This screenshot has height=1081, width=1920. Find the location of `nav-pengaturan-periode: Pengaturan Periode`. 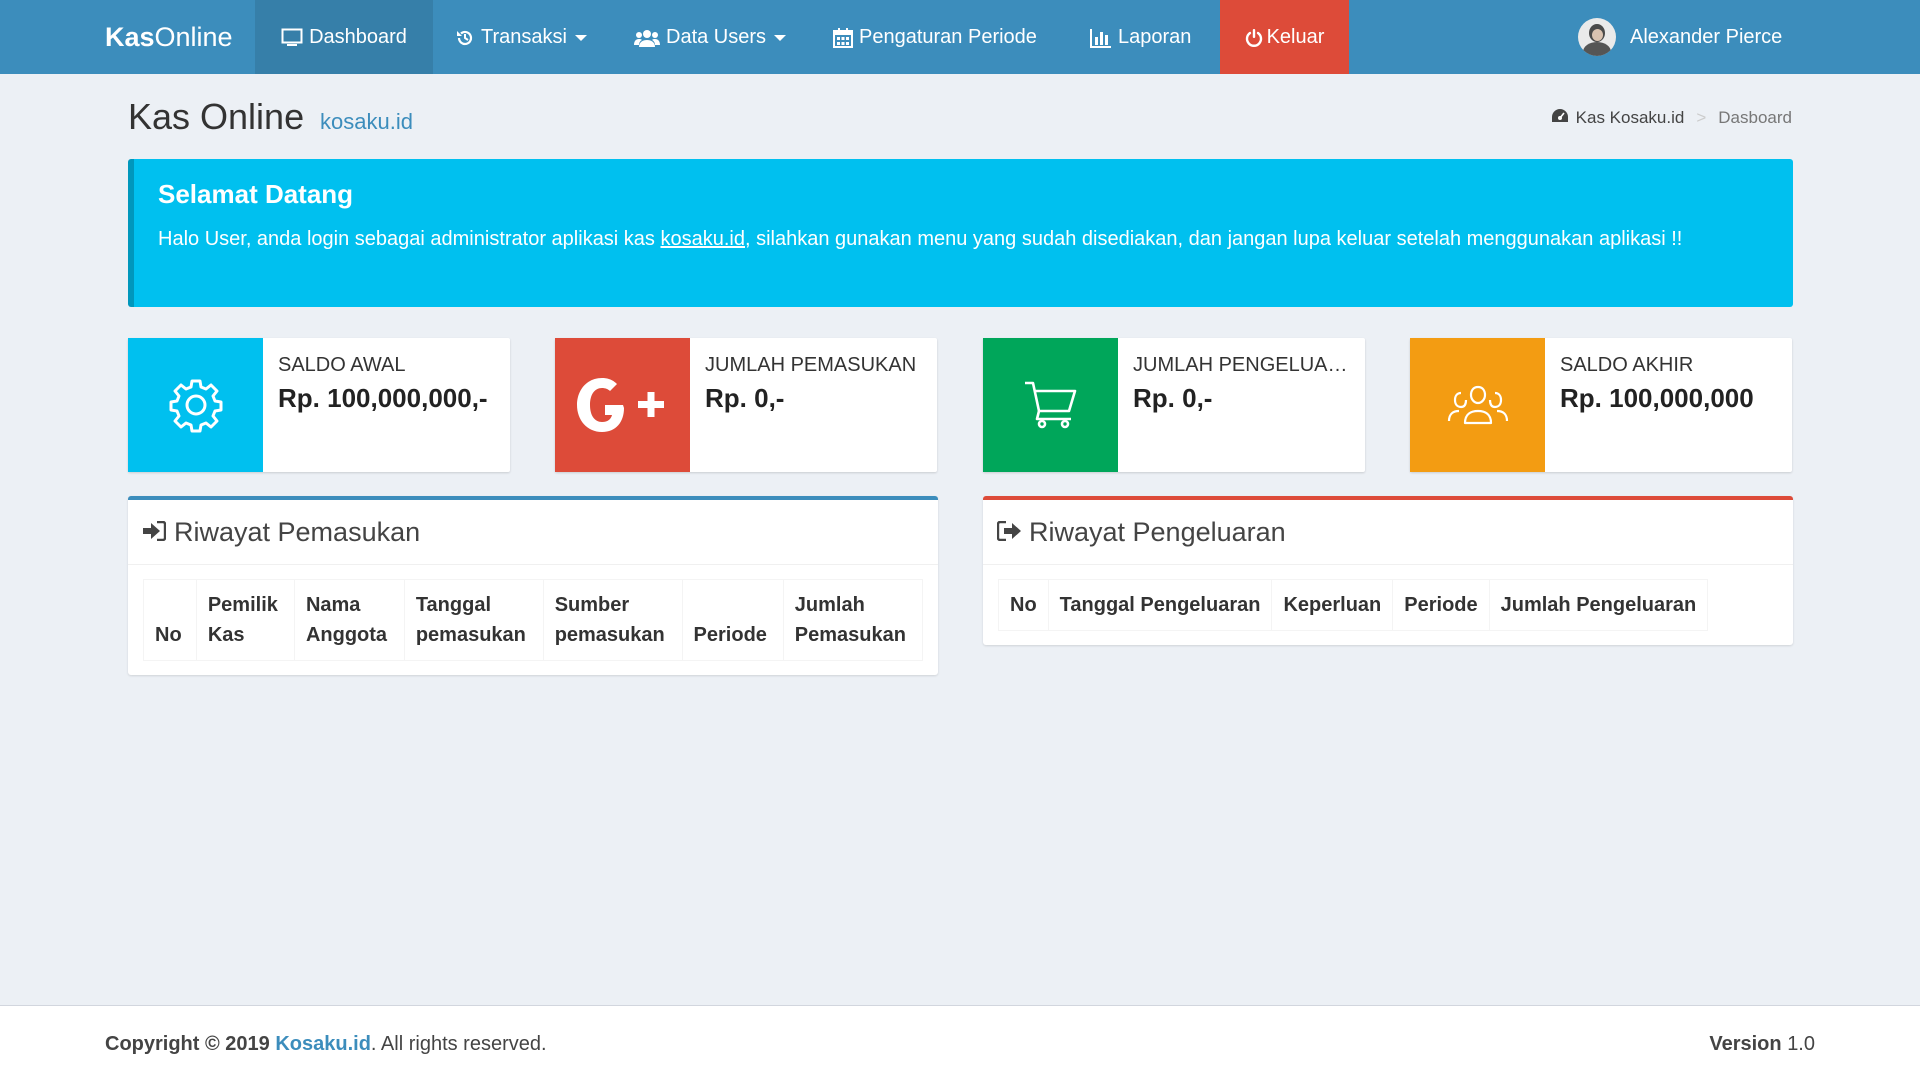

nav-pengaturan-periode: Pengaturan Periode is located at coordinates (935, 37).